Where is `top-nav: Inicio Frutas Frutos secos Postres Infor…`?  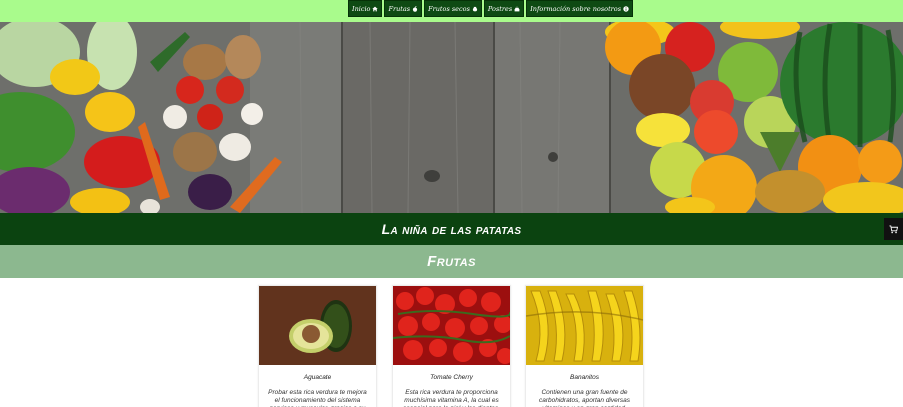 top-nav: Inicio Frutas Frutos secos Postres Infor… is located at coordinates (451, 11).